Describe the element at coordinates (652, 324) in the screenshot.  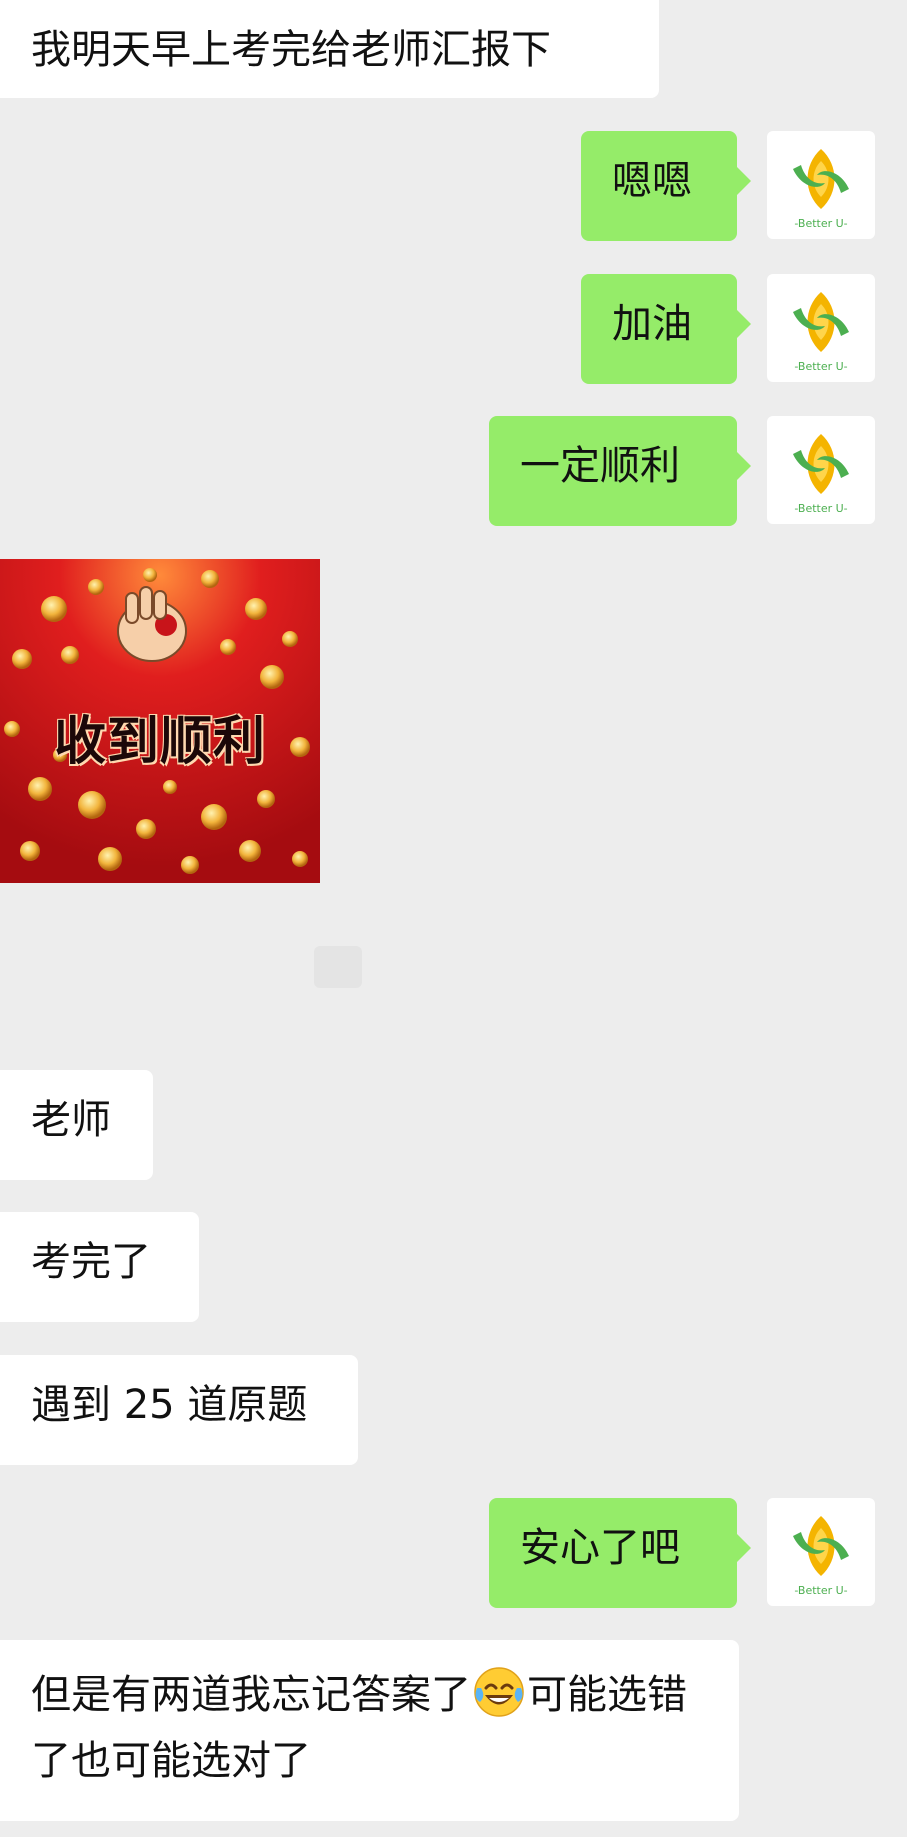
I see `message-text: 加油` at that location.